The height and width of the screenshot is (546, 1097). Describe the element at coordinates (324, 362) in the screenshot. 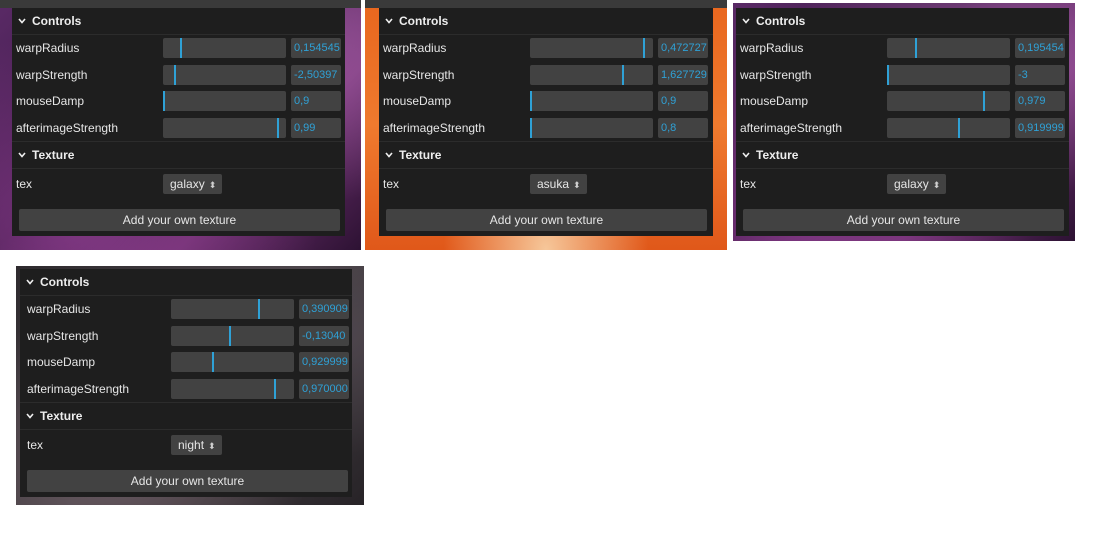

I see `value-input-mouseDamp: 0,929999` at that location.